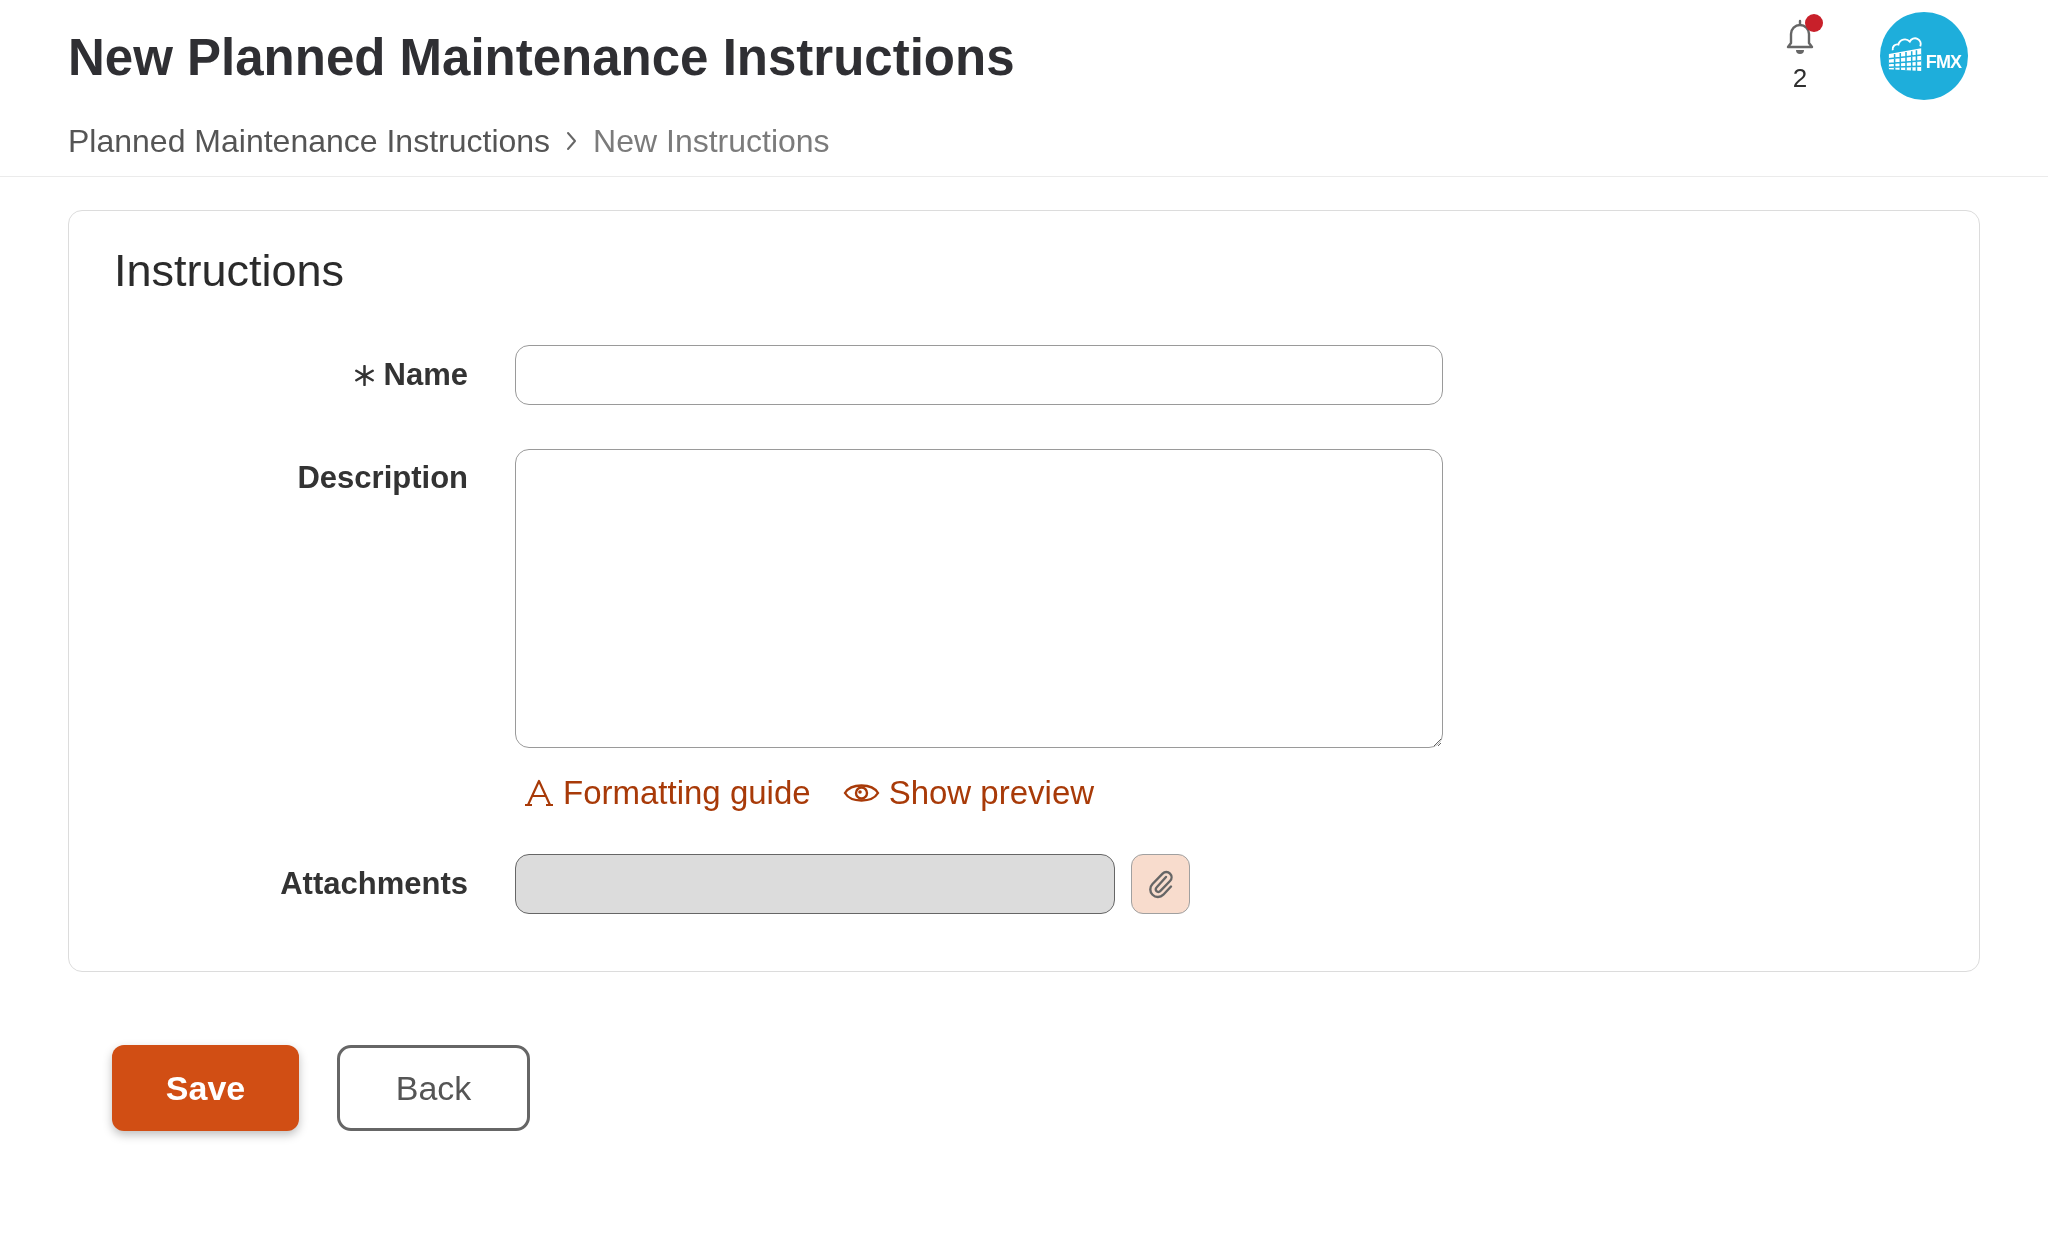  Describe the element at coordinates (979, 375) in the screenshot. I see `input-field` at that location.